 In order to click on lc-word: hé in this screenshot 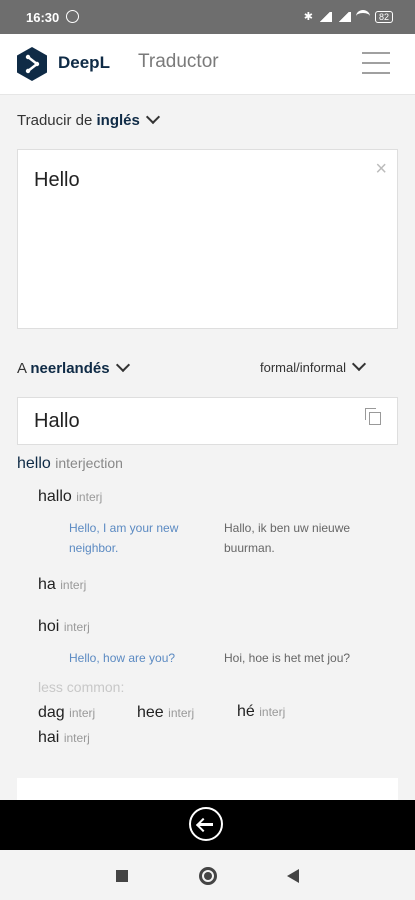, I will do `click(246, 711)`.